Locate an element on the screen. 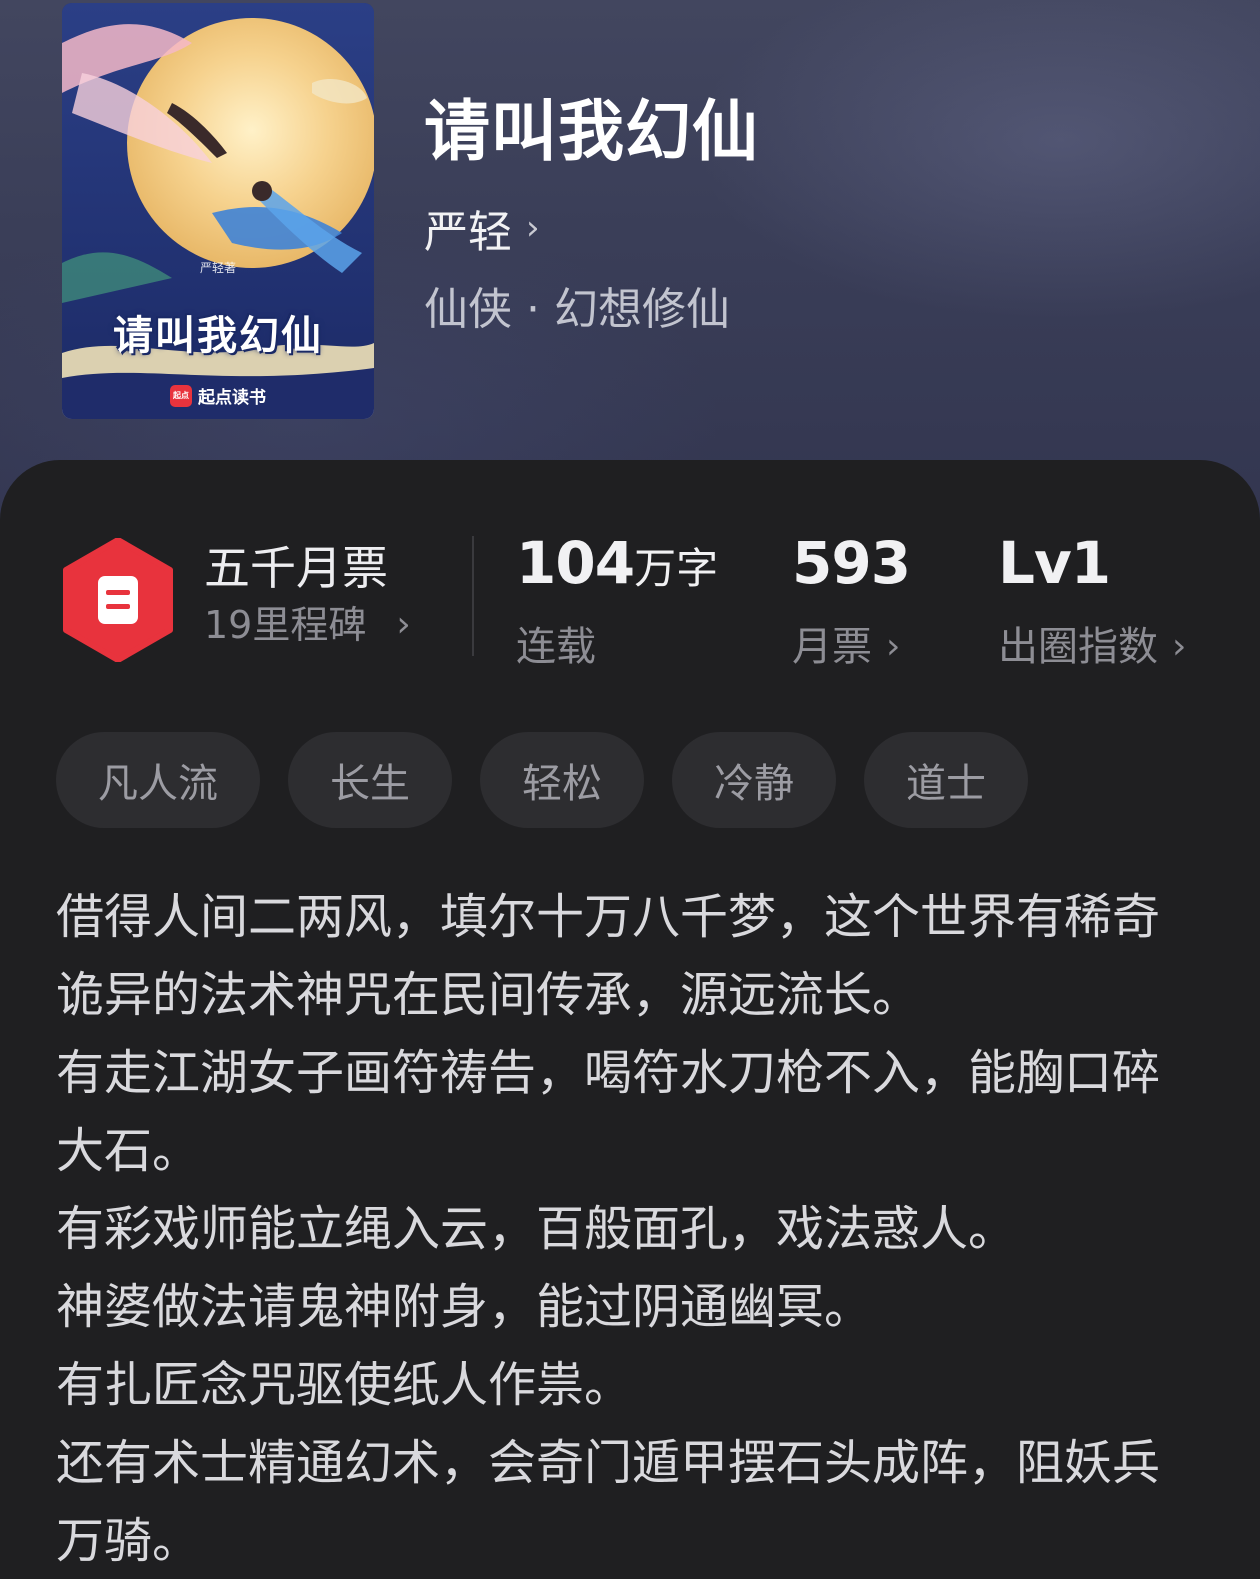 This screenshot has height=1579, width=1260. tag-list: 凡人流 长生 轻松 冷静 道士 is located at coordinates (542, 780).